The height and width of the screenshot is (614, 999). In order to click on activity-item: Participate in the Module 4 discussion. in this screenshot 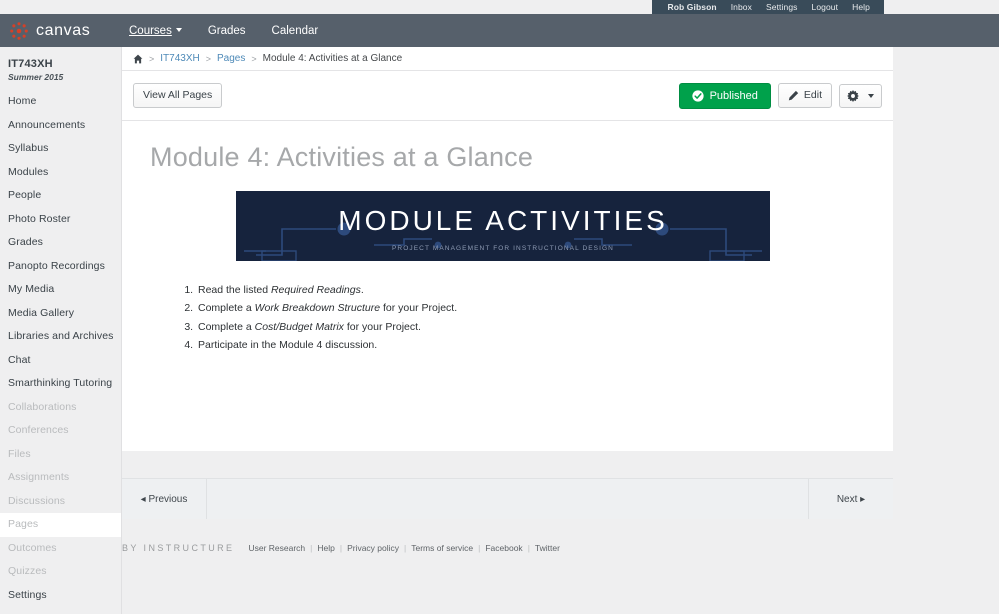, I will do `click(530, 345)`.